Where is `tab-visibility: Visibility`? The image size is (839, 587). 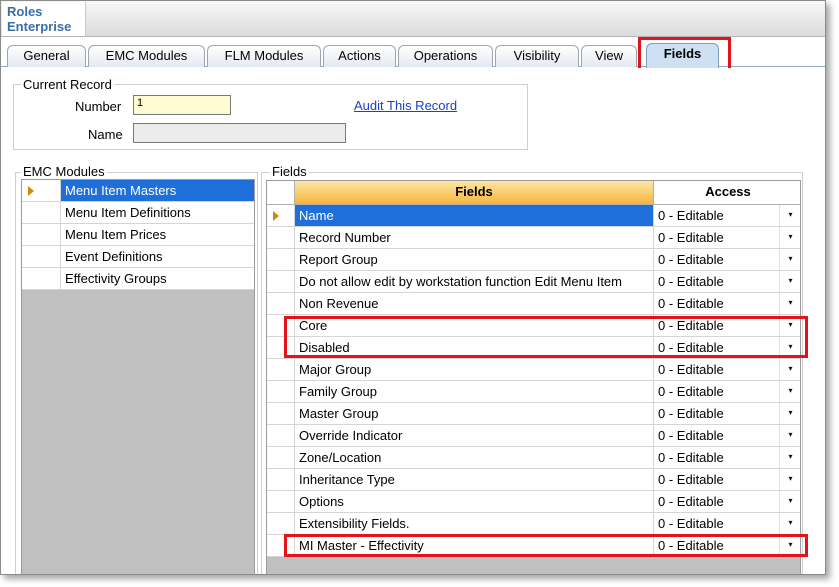
tab-visibility: Visibility is located at coordinates (537, 56).